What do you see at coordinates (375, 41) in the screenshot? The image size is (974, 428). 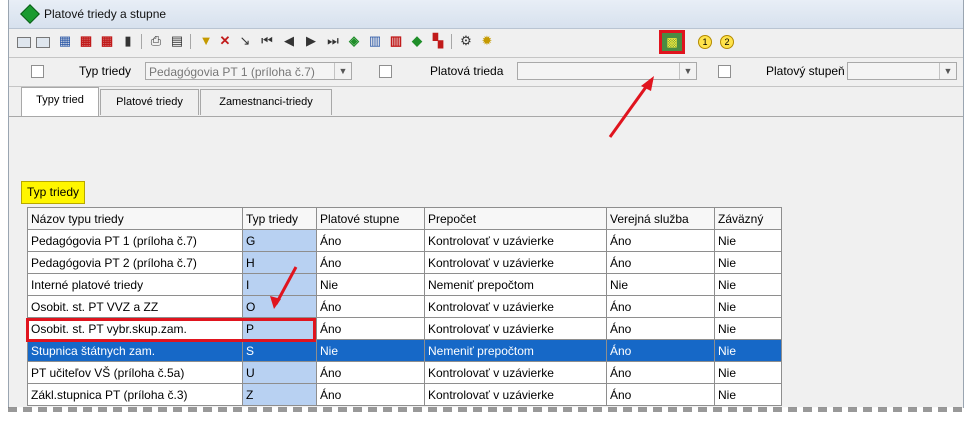 I see `report-icon: ▥` at bounding box center [375, 41].